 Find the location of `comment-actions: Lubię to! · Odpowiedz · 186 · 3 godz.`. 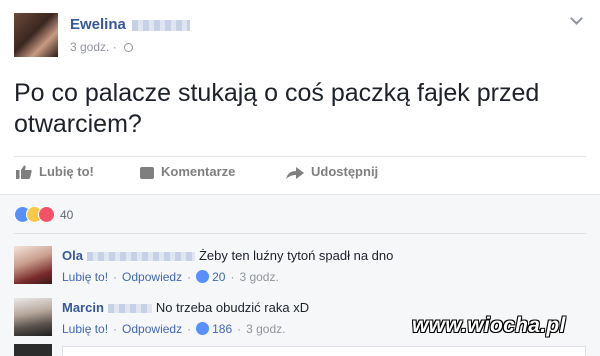

comment-actions: Lubię to! · Odpowiedz · 186 · 3 godz. is located at coordinates (174, 329).